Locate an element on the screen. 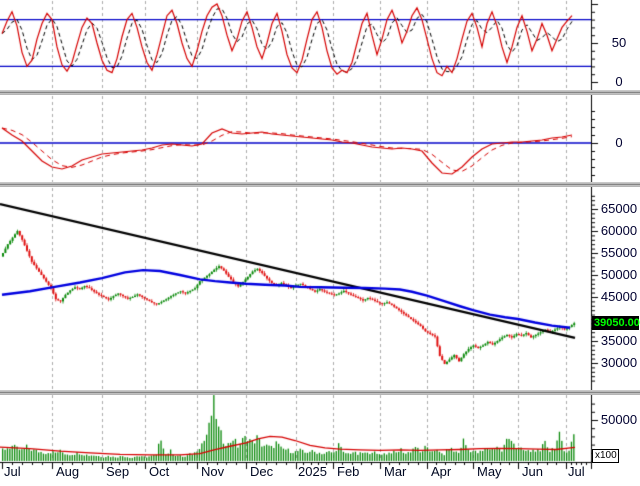  month-label: Nov is located at coordinates (213, 471).